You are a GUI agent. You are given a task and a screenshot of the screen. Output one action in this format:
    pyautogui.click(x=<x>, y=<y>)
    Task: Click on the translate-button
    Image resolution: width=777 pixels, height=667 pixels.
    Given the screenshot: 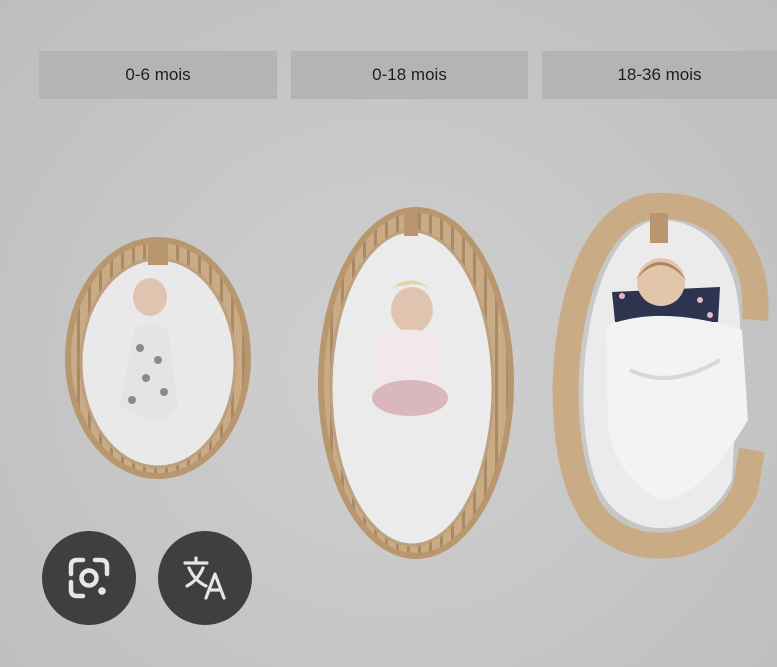 What is the action you would take?
    pyautogui.click(x=205, y=578)
    